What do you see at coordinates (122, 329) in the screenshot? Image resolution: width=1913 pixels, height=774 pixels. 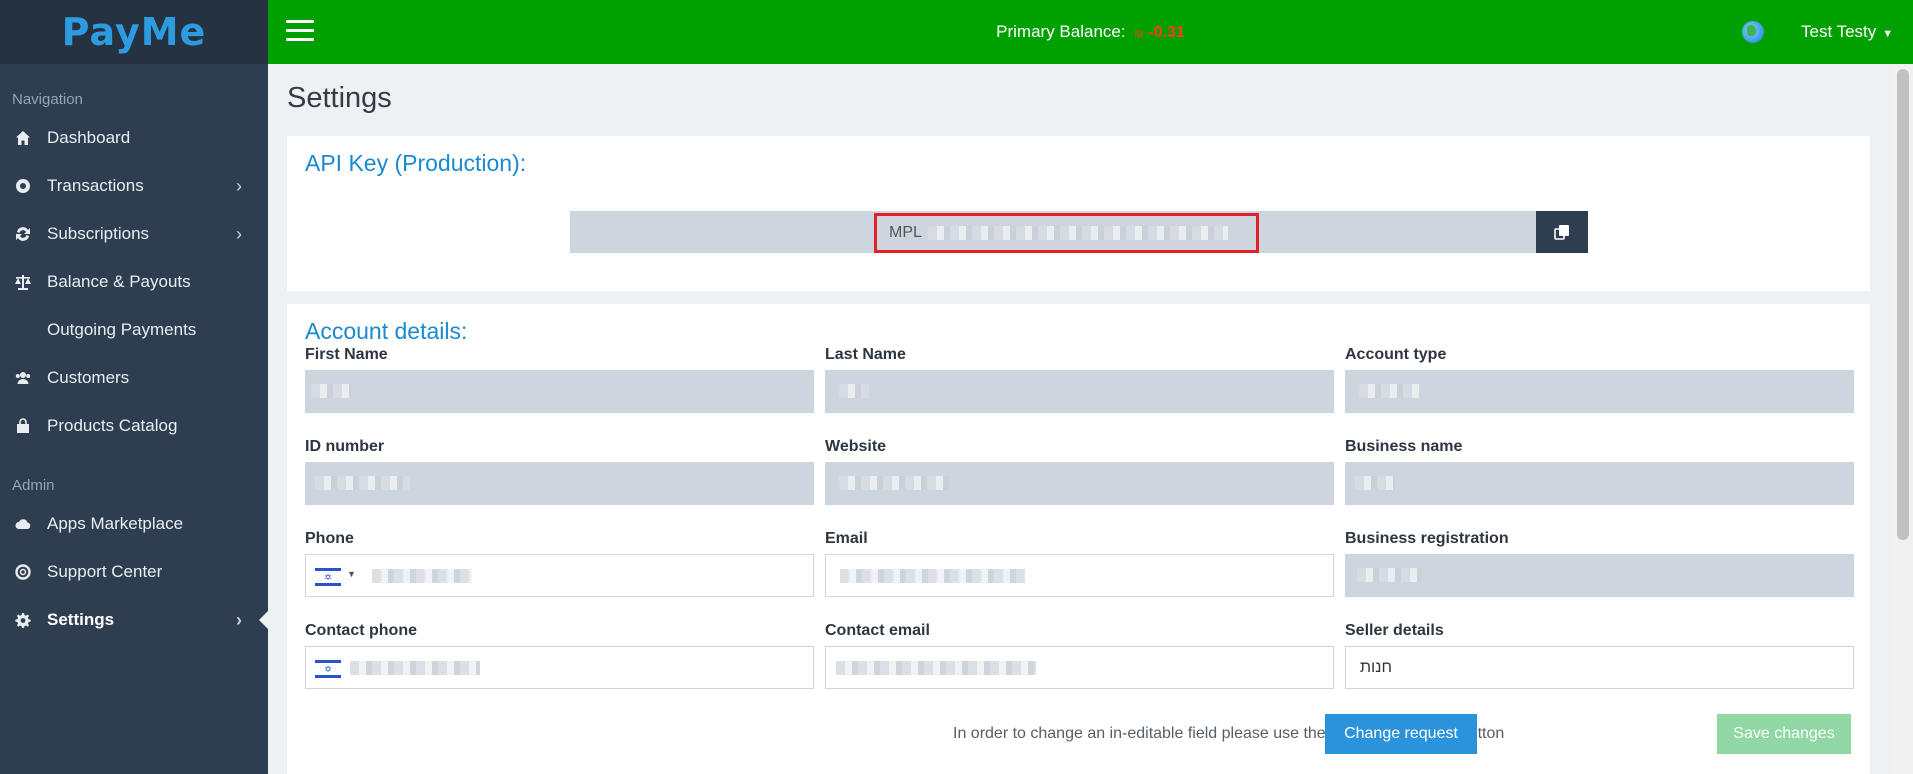 I see `sidebar-item-label: Outgoing Payments` at bounding box center [122, 329].